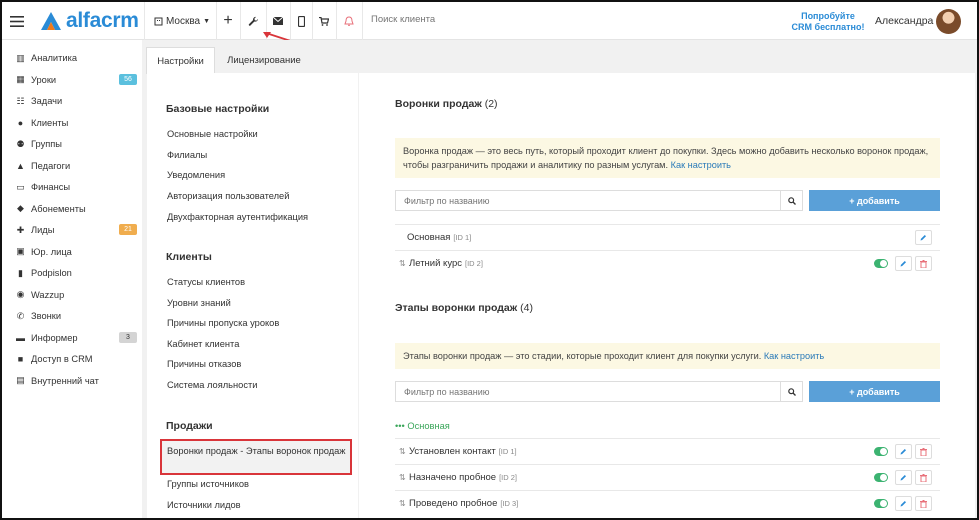  I want to click on logo-icon, so click(51, 21).